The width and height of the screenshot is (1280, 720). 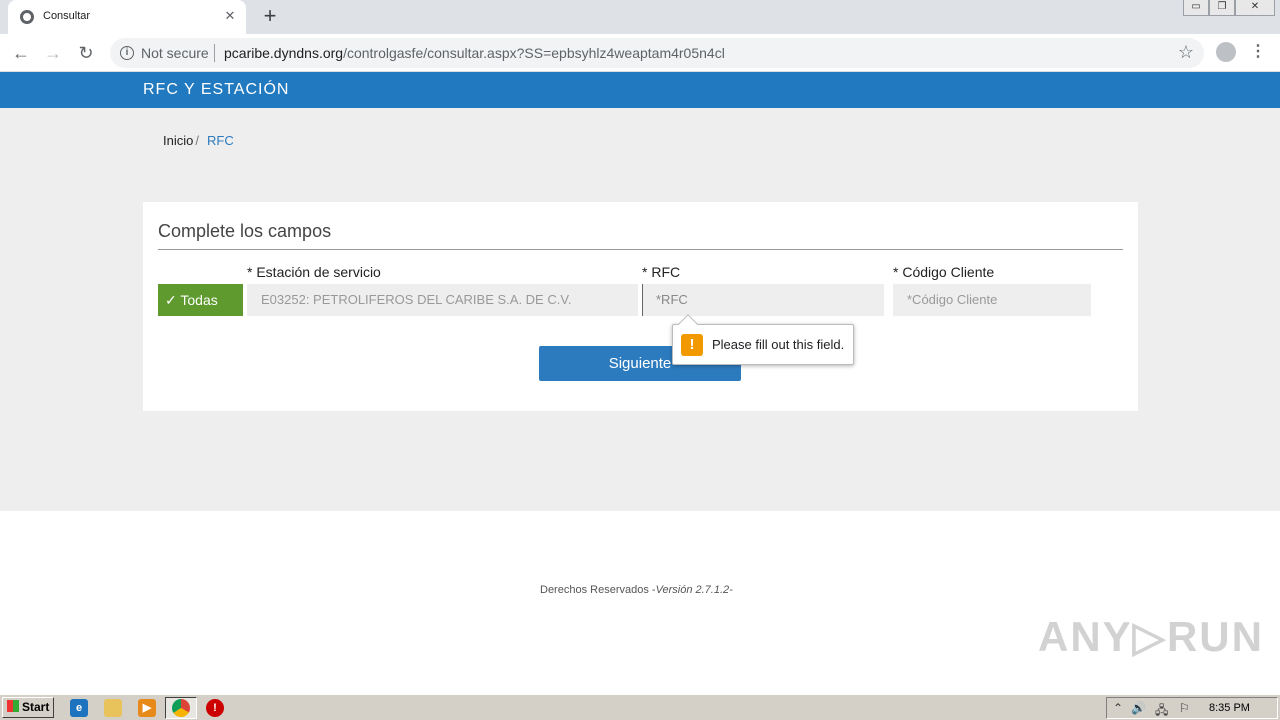 What do you see at coordinates (992, 300) in the screenshot?
I see `client-code-input: *Código Cliente` at bounding box center [992, 300].